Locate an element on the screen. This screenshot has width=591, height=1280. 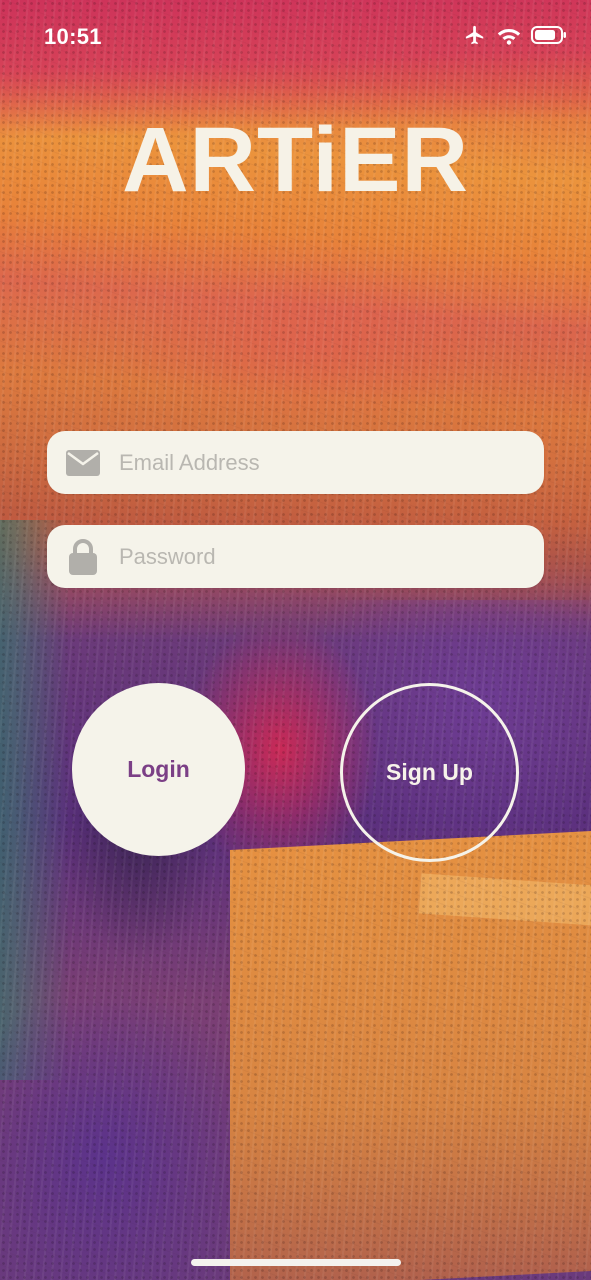
status-icons is located at coordinates (515, 35).